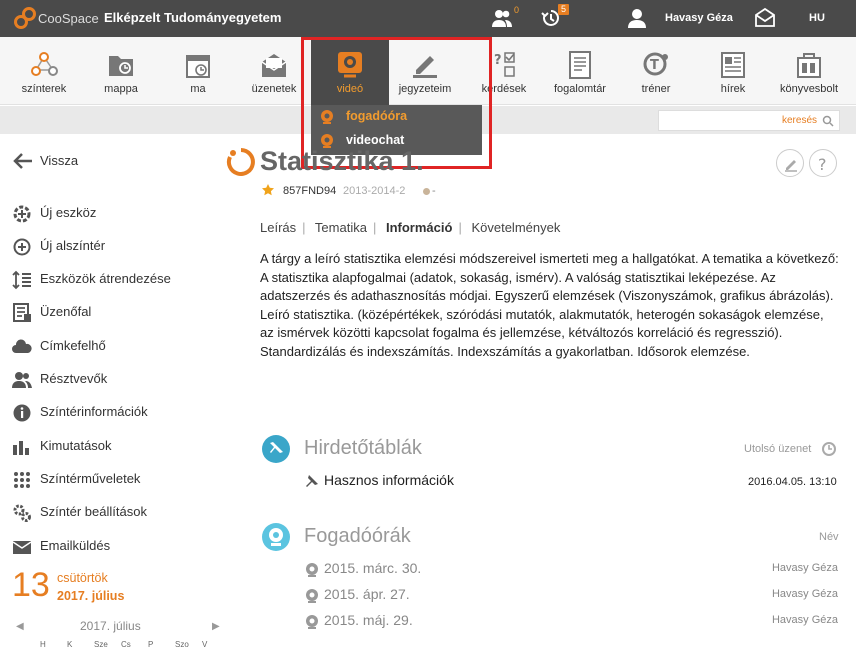 This screenshot has height=649, width=856. What do you see at coordinates (22, 447) in the screenshot?
I see `bar-chart-icon` at bounding box center [22, 447].